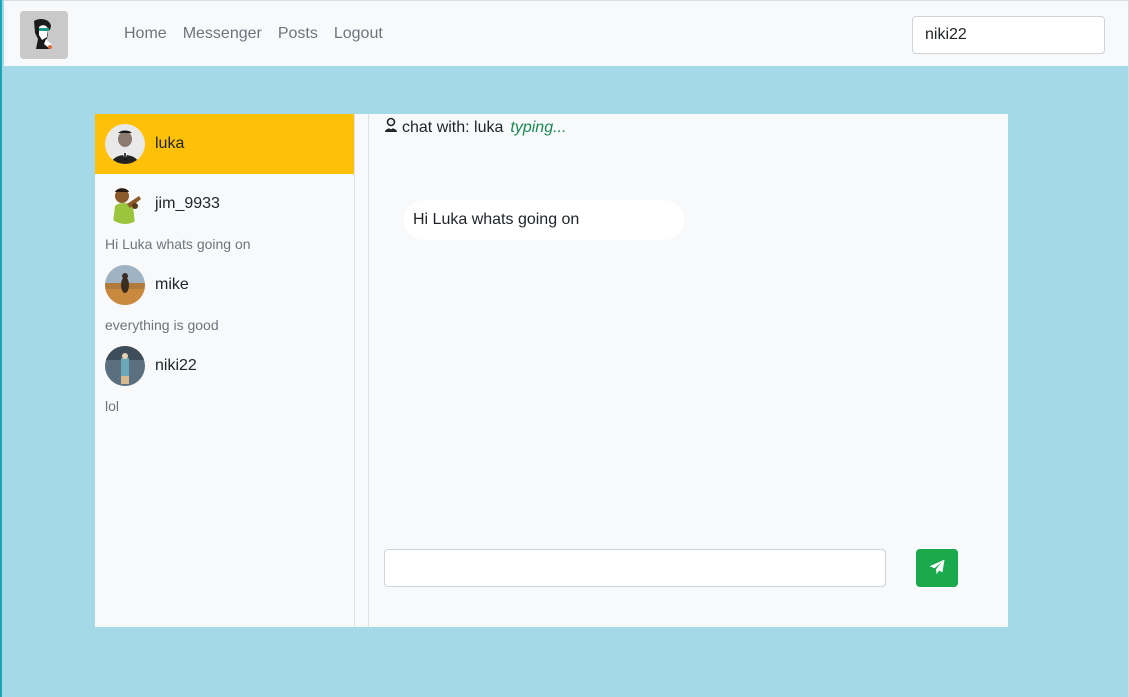 This screenshot has width=1129, height=697. What do you see at coordinates (125, 285) in the screenshot?
I see `avatar-mike` at bounding box center [125, 285].